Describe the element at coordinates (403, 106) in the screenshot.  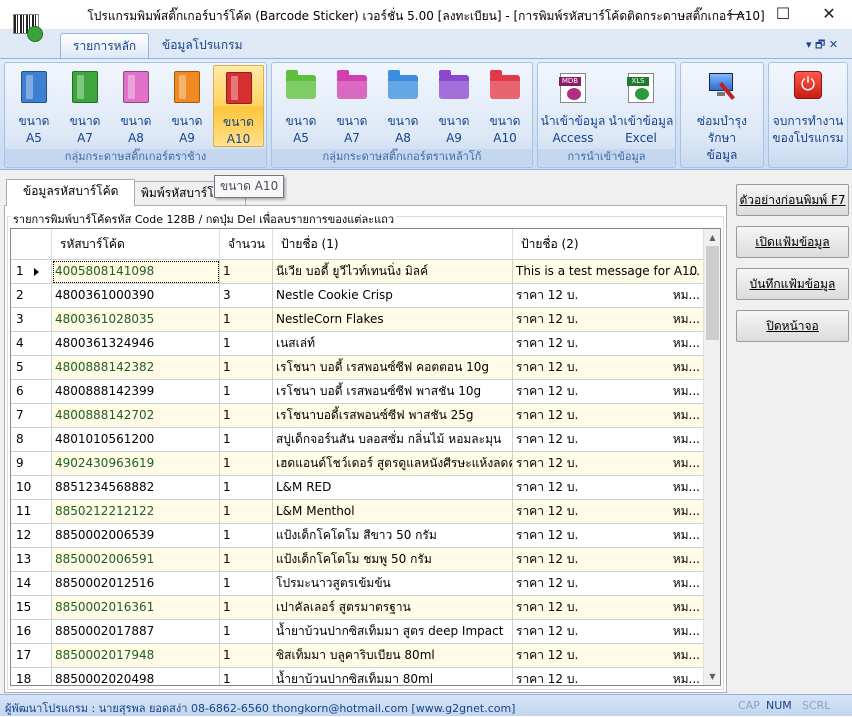
I see `whisky-a8-button: ขนาด A8` at that location.